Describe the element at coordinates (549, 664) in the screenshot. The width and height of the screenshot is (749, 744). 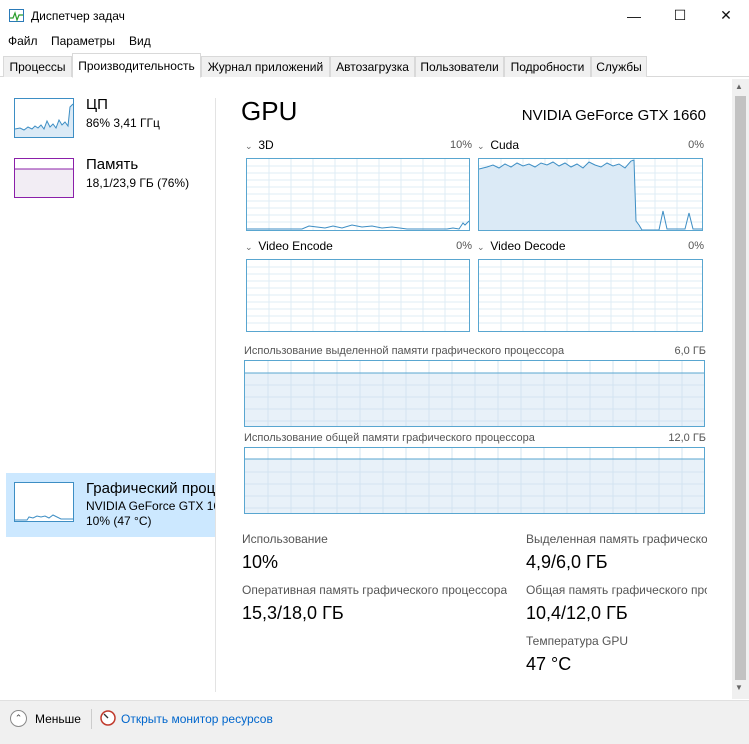
I see `temperature-value: 47 °C` at that location.